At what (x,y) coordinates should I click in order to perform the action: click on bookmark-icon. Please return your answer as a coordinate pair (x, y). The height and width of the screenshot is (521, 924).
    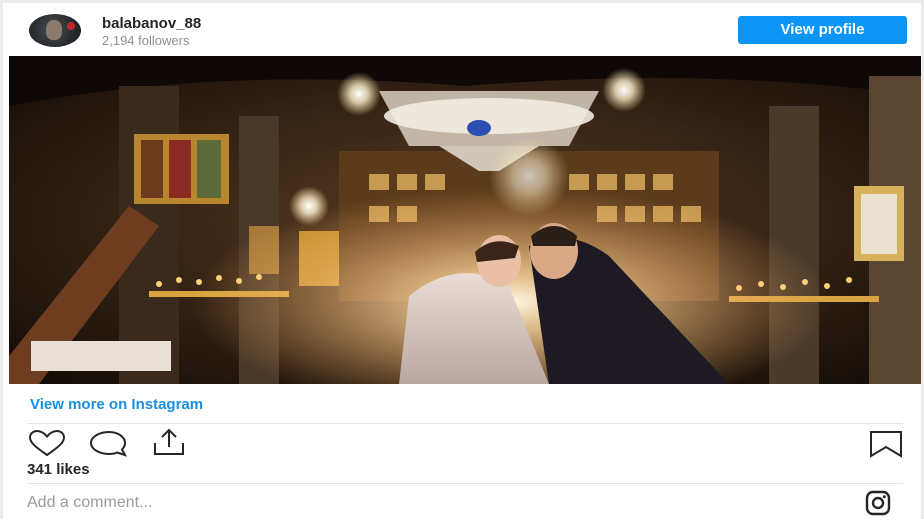
    Looking at the image, I should click on (886, 444).